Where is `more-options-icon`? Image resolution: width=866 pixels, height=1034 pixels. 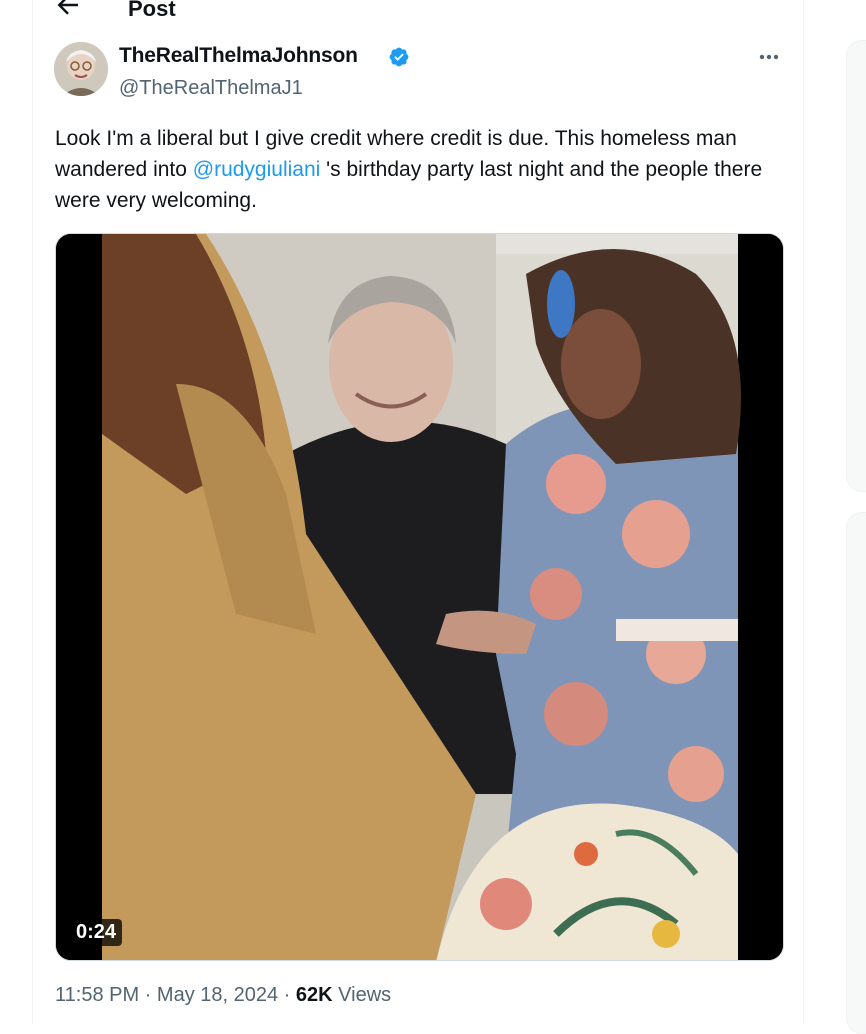 more-options-icon is located at coordinates (769, 57).